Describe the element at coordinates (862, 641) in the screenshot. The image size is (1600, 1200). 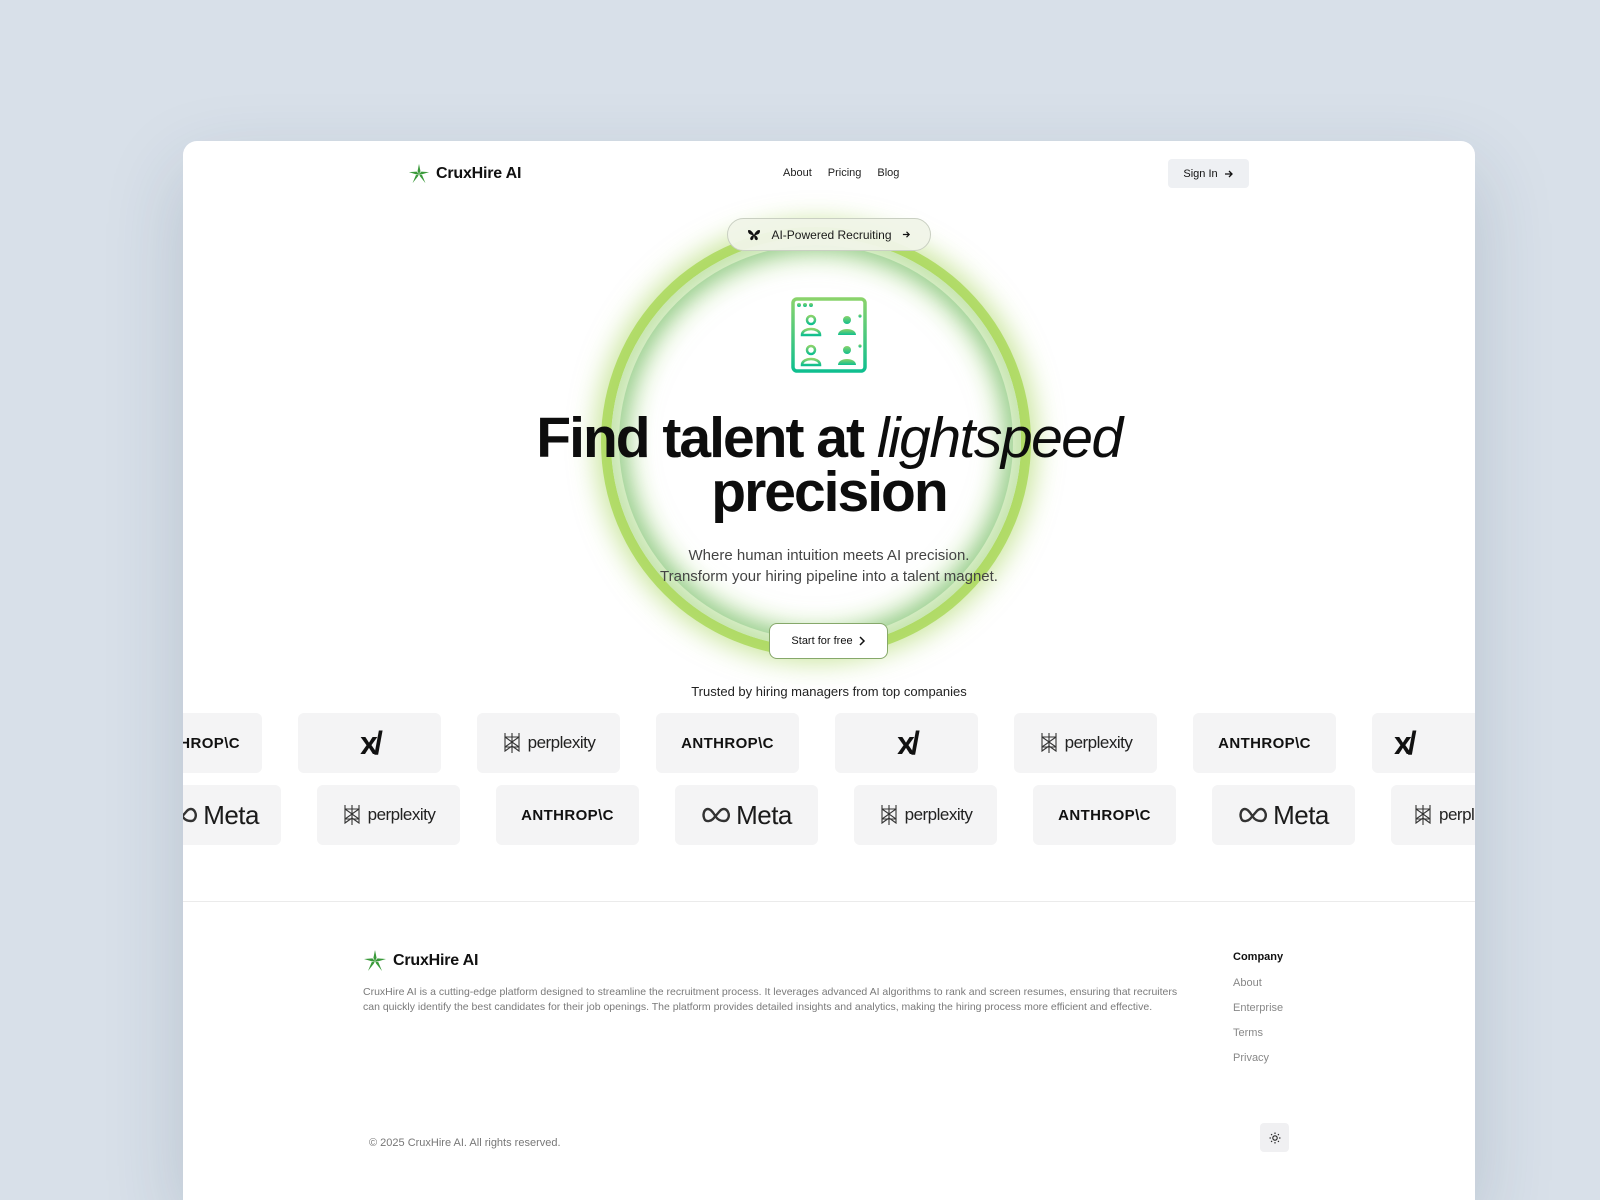
I see `chevron-right-icon` at that location.